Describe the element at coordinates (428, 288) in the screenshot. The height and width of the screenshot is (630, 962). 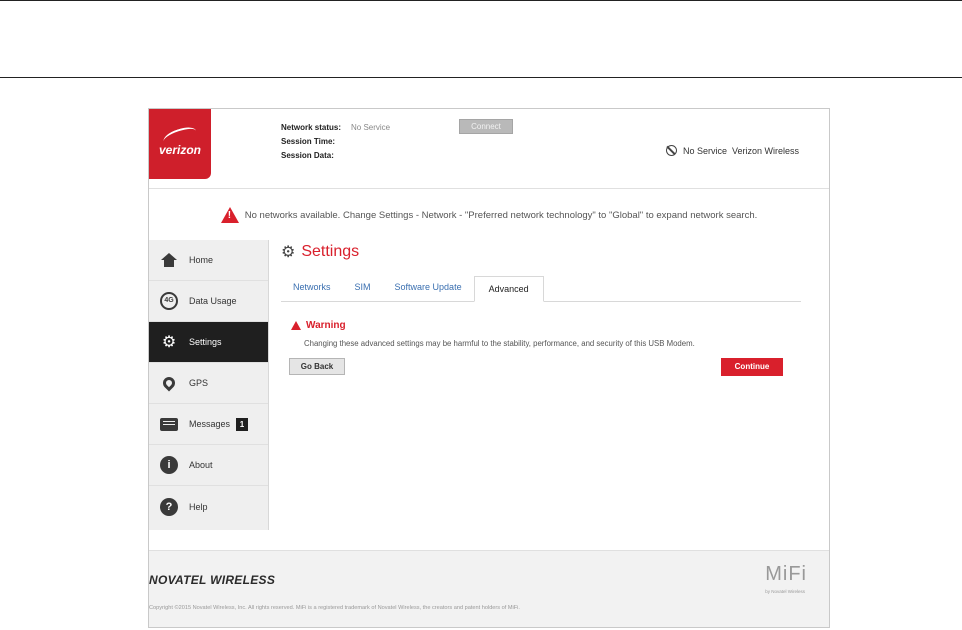
I see `tab-software-update: Software Update` at that location.